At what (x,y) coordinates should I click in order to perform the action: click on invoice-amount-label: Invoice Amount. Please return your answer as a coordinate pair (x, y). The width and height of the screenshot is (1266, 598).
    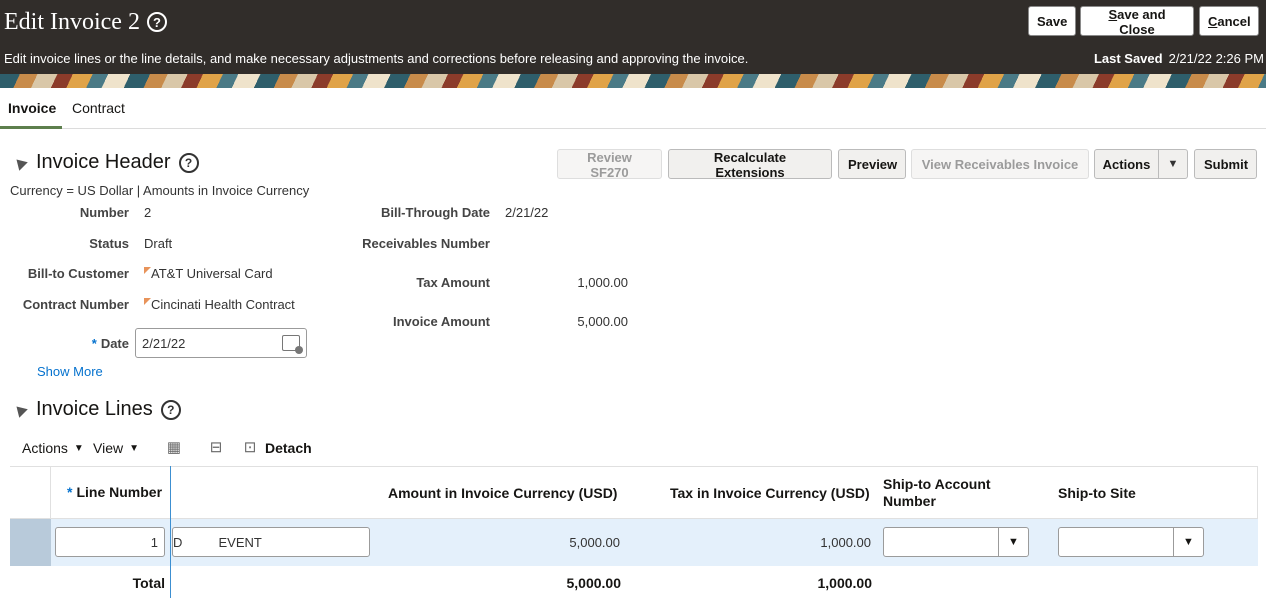
    Looking at the image, I should click on (441, 321).